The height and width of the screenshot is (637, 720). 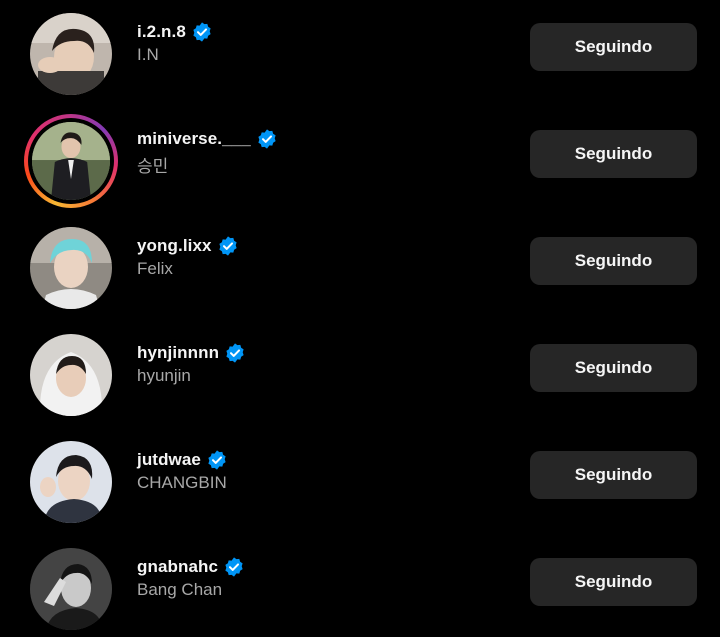 I want to click on user-info: i.2.n.8 I.N, so click(x=175, y=43).